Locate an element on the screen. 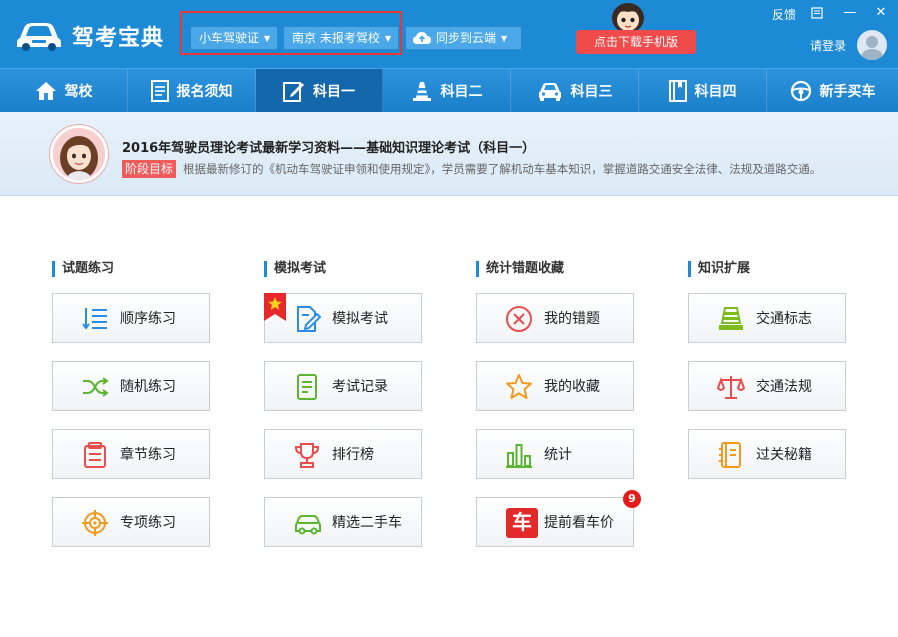 The width and height of the screenshot is (898, 637). tile-label: 统计 is located at coordinates (558, 455).